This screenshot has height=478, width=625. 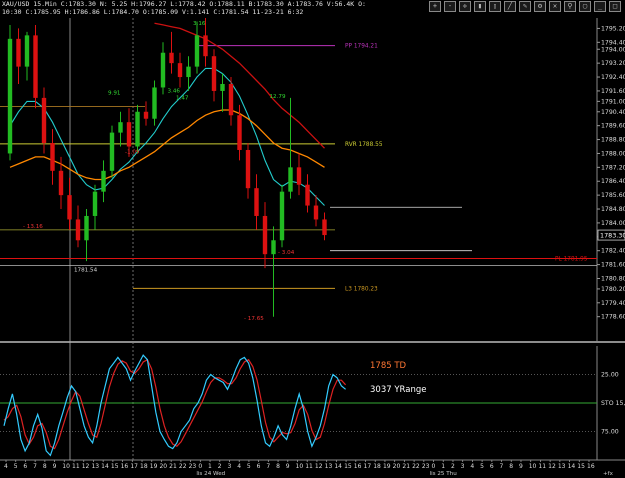 What do you see at coordinates (615, 6) in the screenshot?
I see `maximize-icon: □` at bounding box center [615, 6].